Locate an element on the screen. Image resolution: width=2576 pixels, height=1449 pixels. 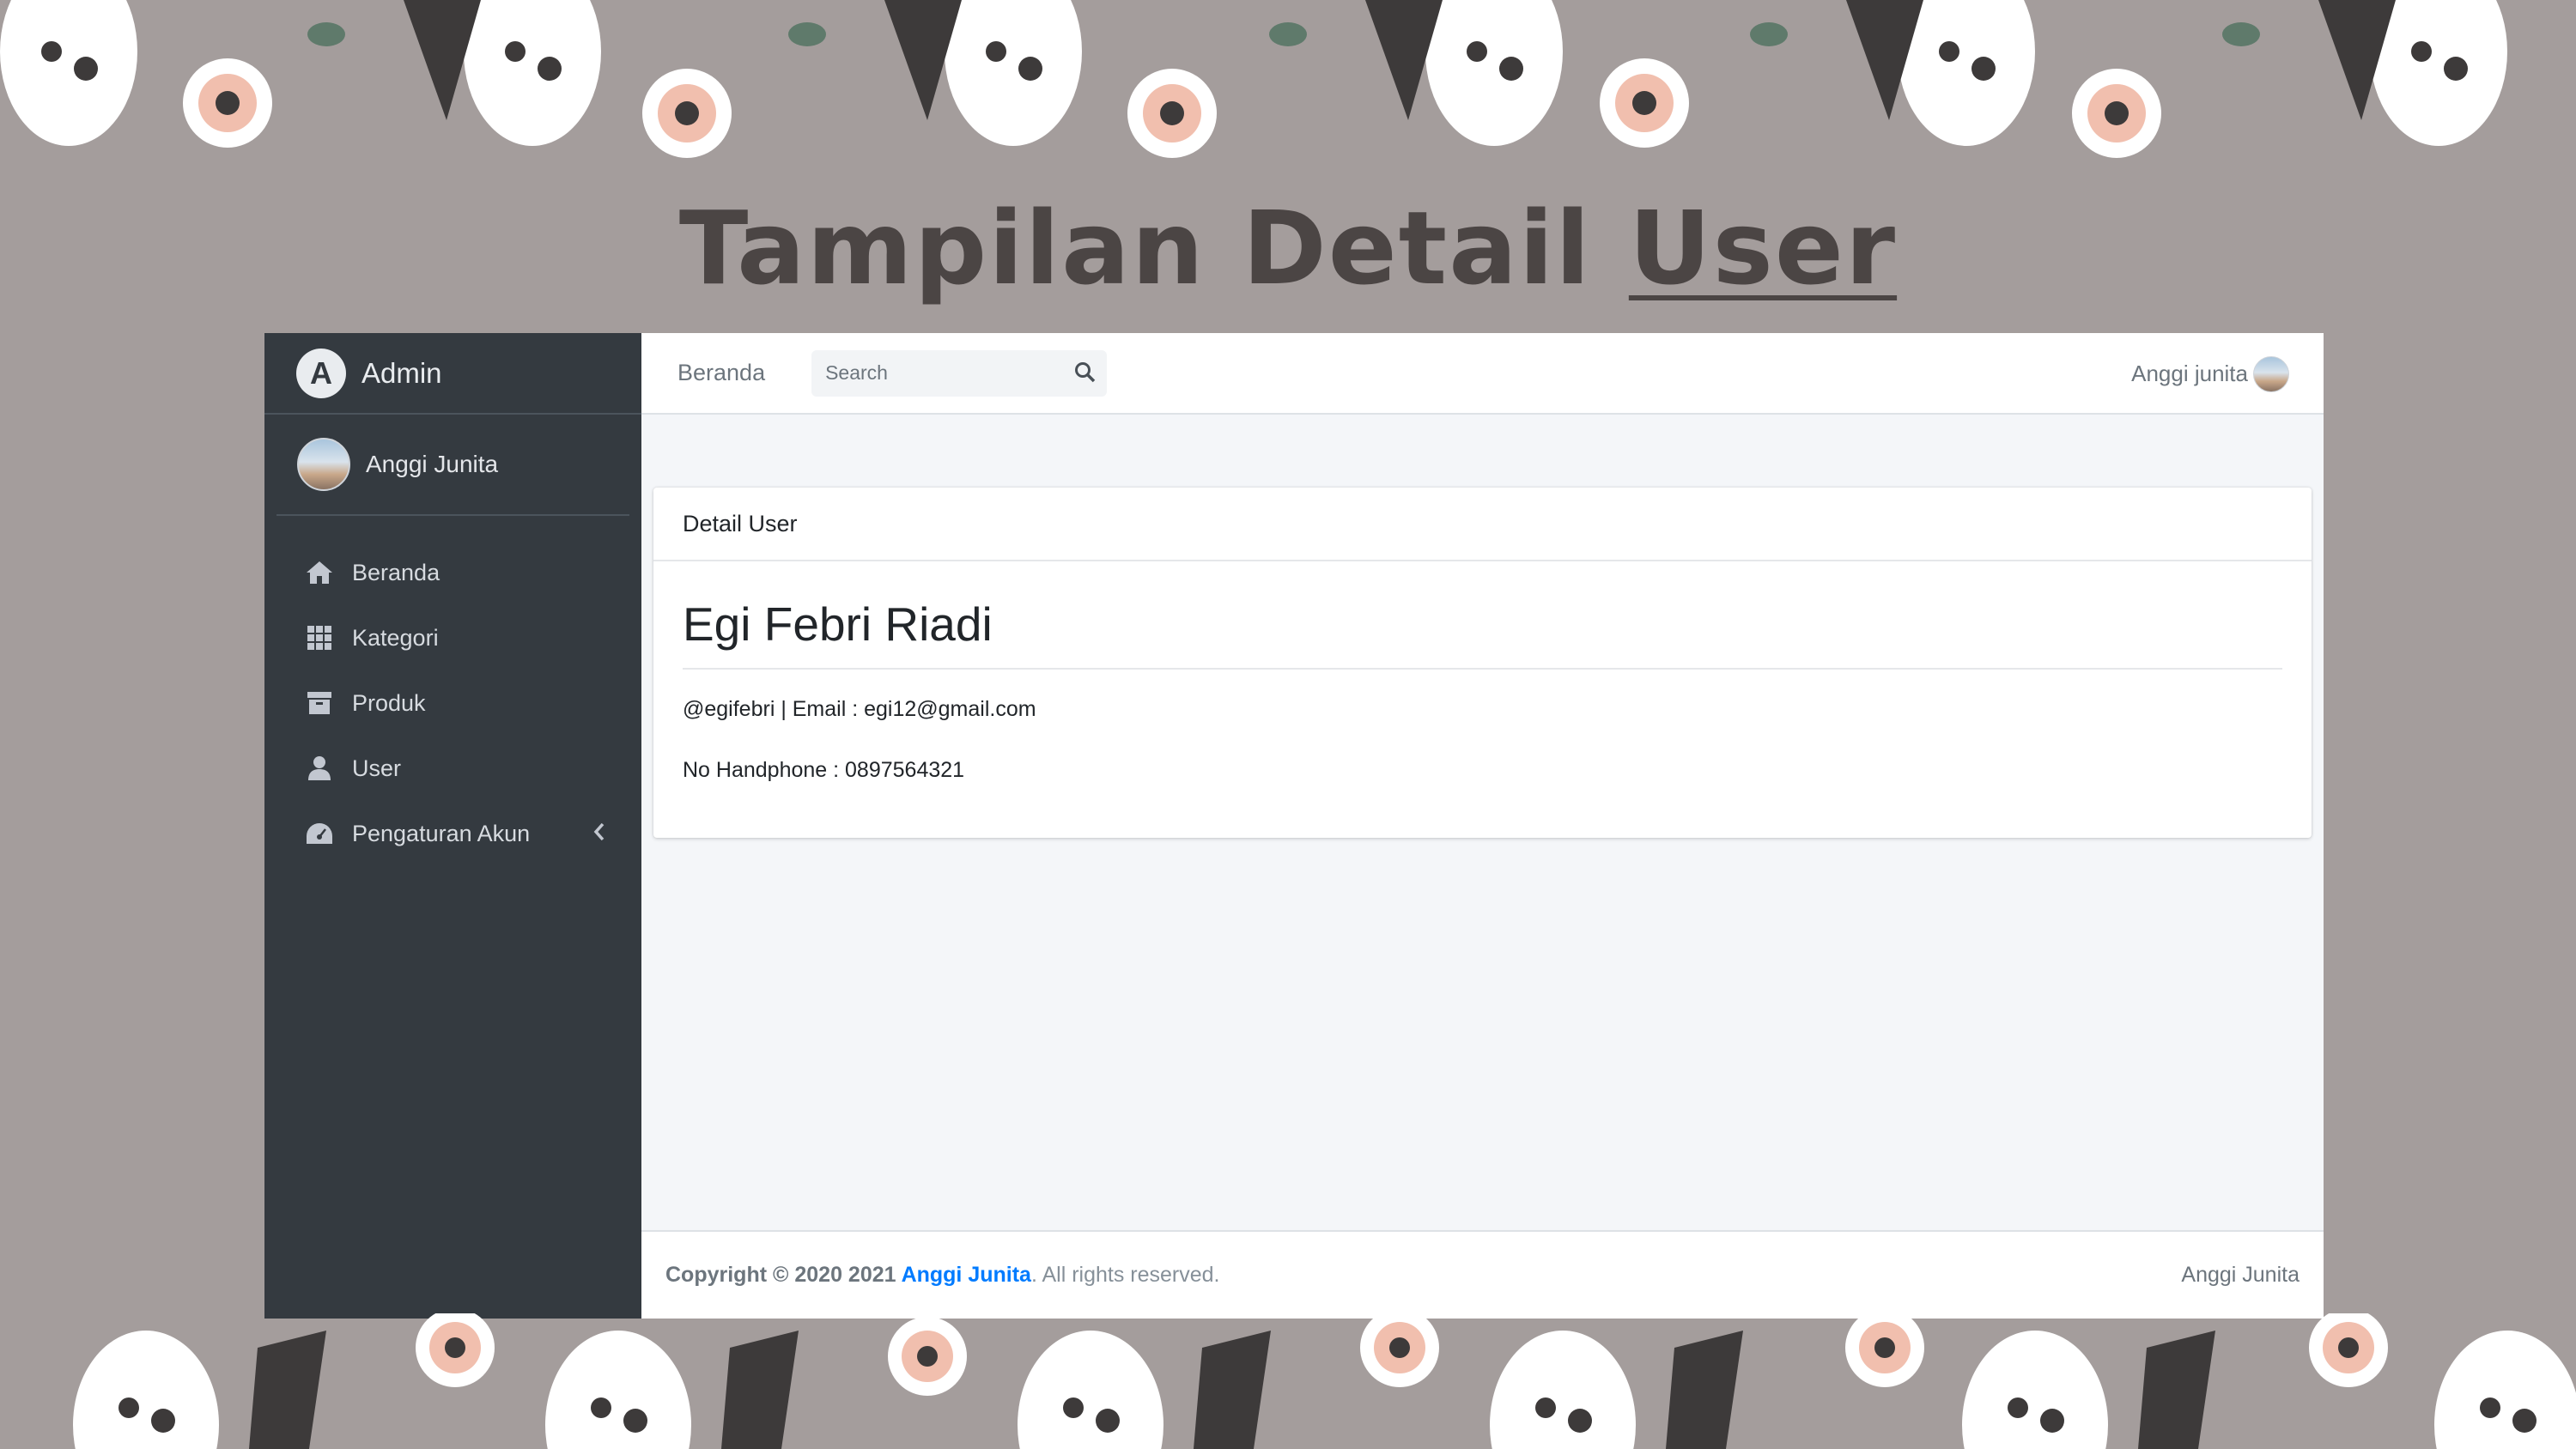
footer-author-link: Anggi Junita is located at coordinates (966, 1275).